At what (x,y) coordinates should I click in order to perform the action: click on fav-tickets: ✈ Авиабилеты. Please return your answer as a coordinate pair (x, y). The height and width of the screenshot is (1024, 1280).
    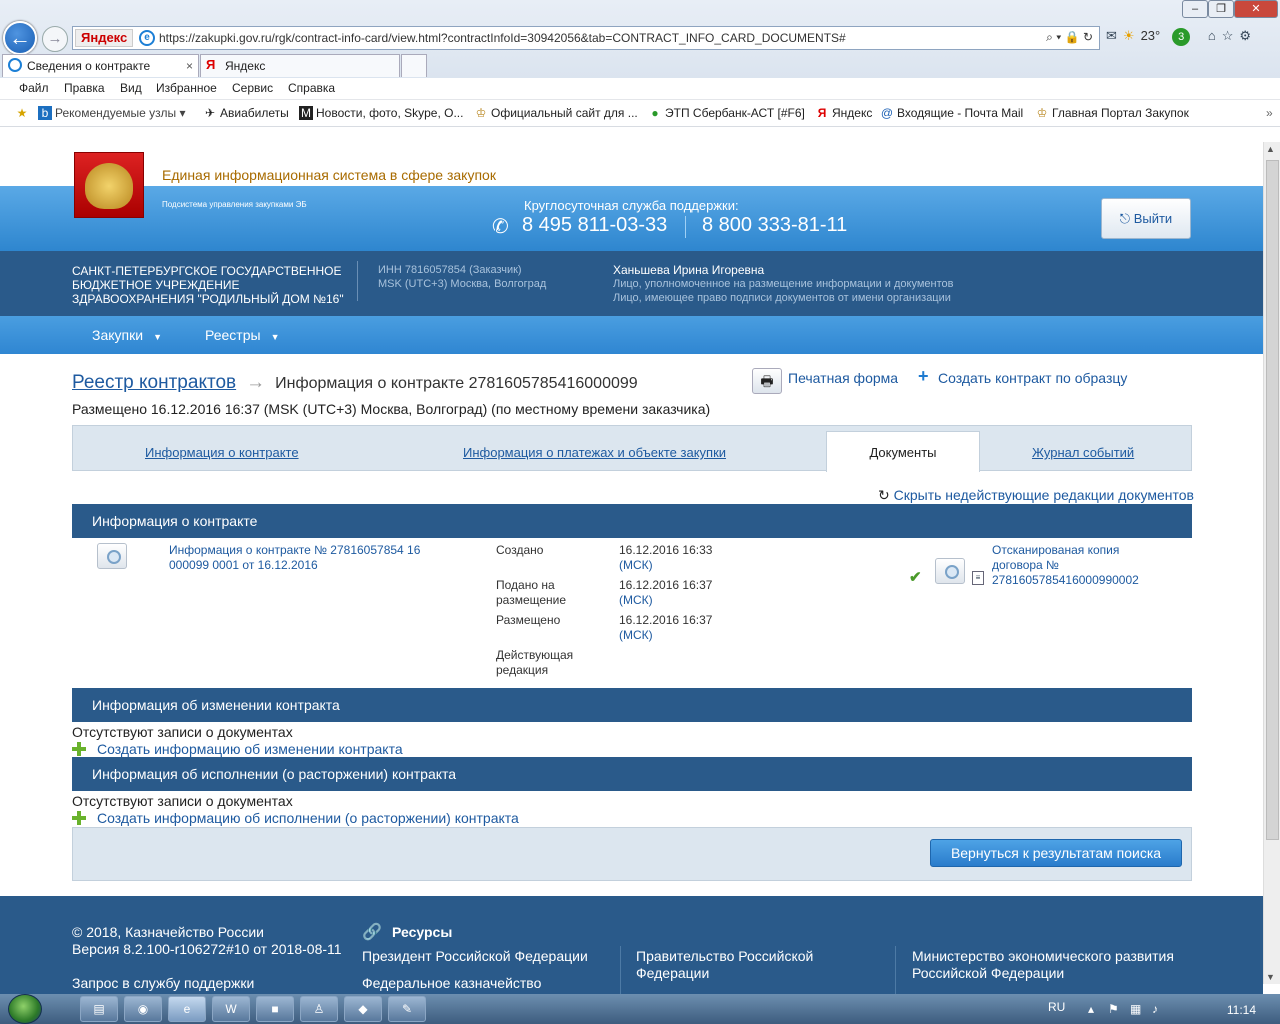
    Looking at the image, I should click on (246, 113).